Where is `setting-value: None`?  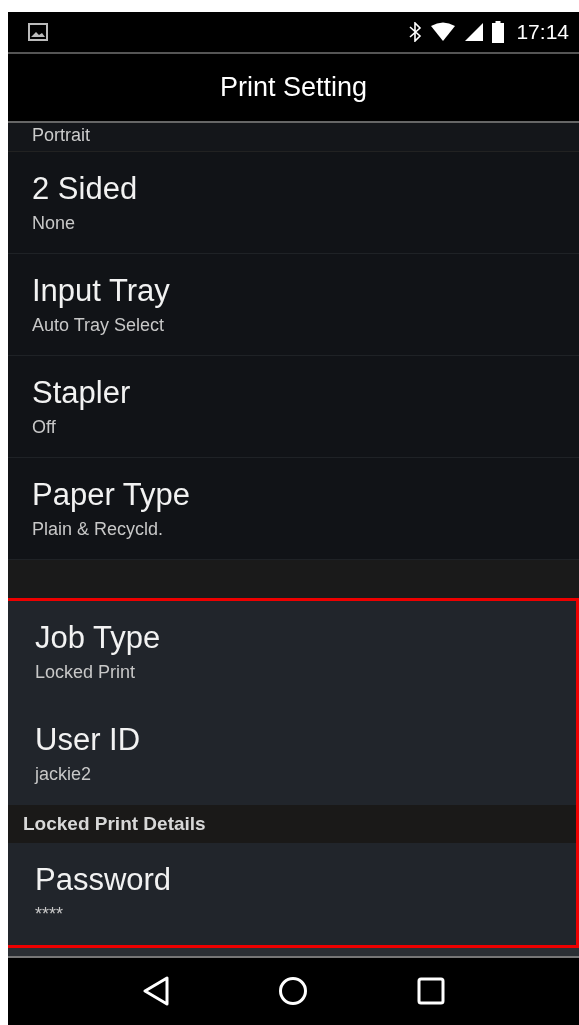 setting-value: None is located at coordinates (54, 223).